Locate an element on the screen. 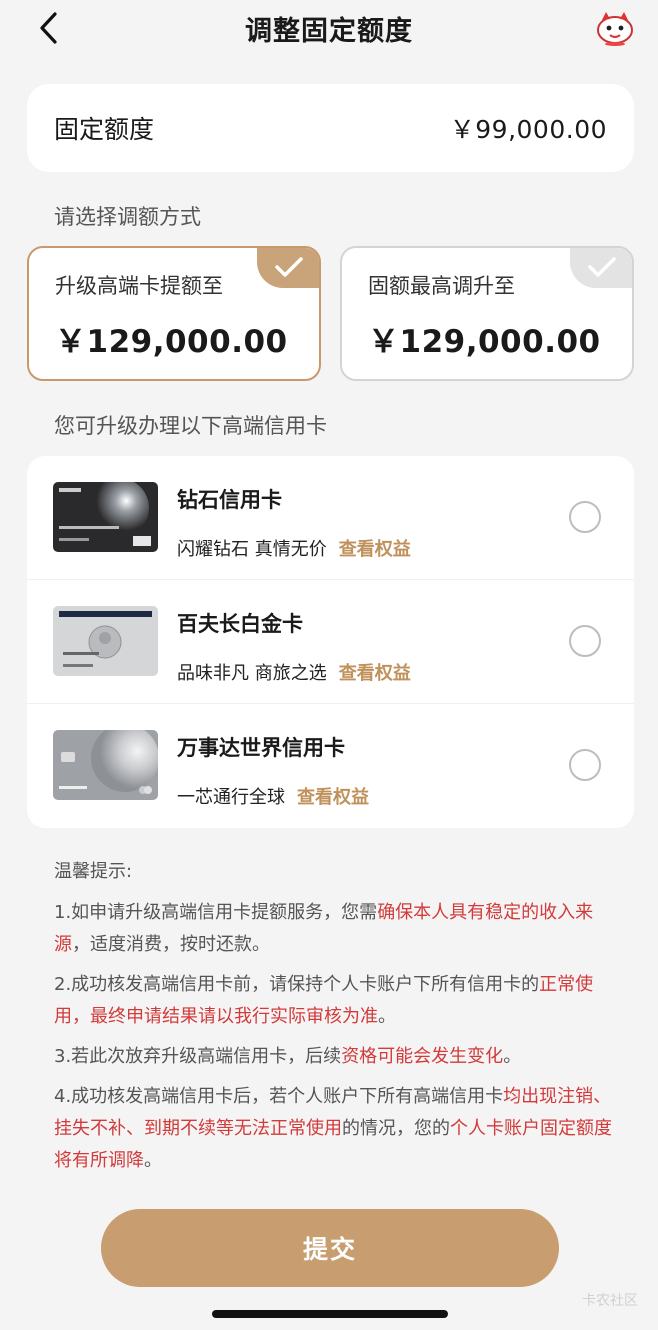  mascot-button is located at coordinates (615, 27).